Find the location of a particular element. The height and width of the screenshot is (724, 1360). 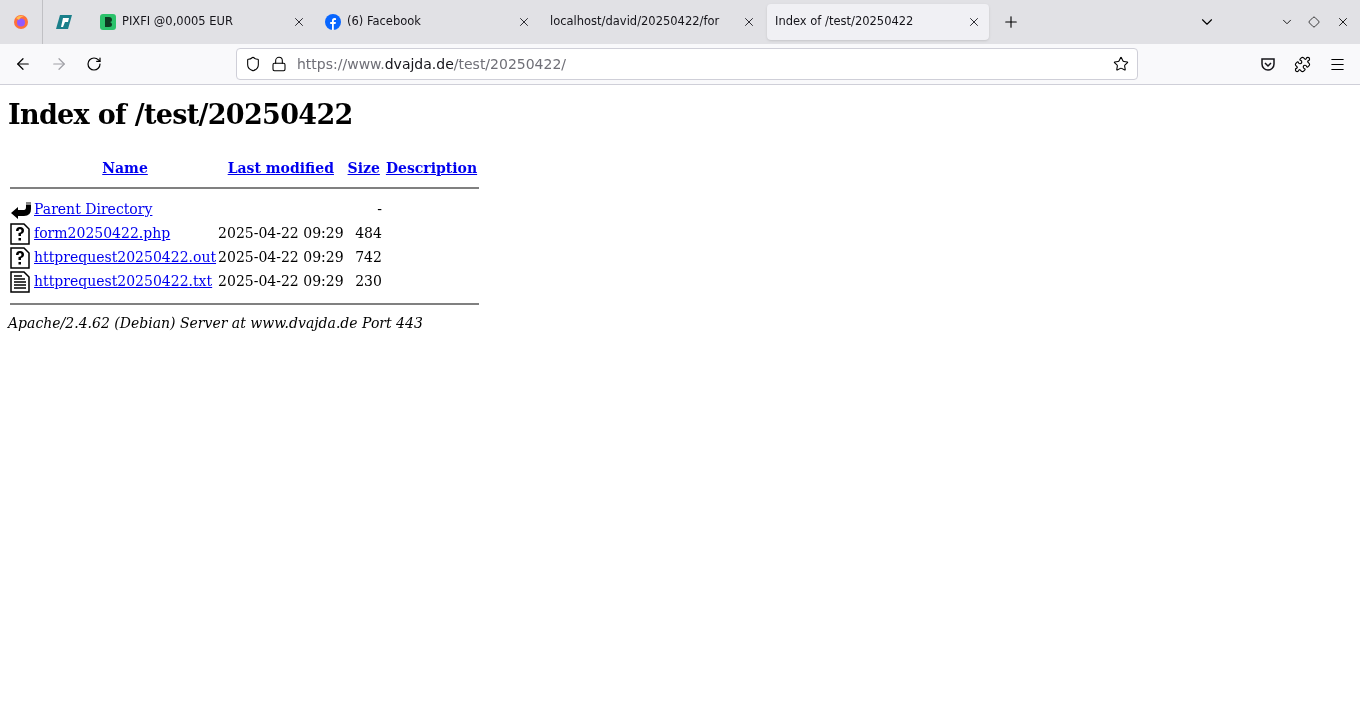

file-size: 742 is located at coordinates (368, 257).